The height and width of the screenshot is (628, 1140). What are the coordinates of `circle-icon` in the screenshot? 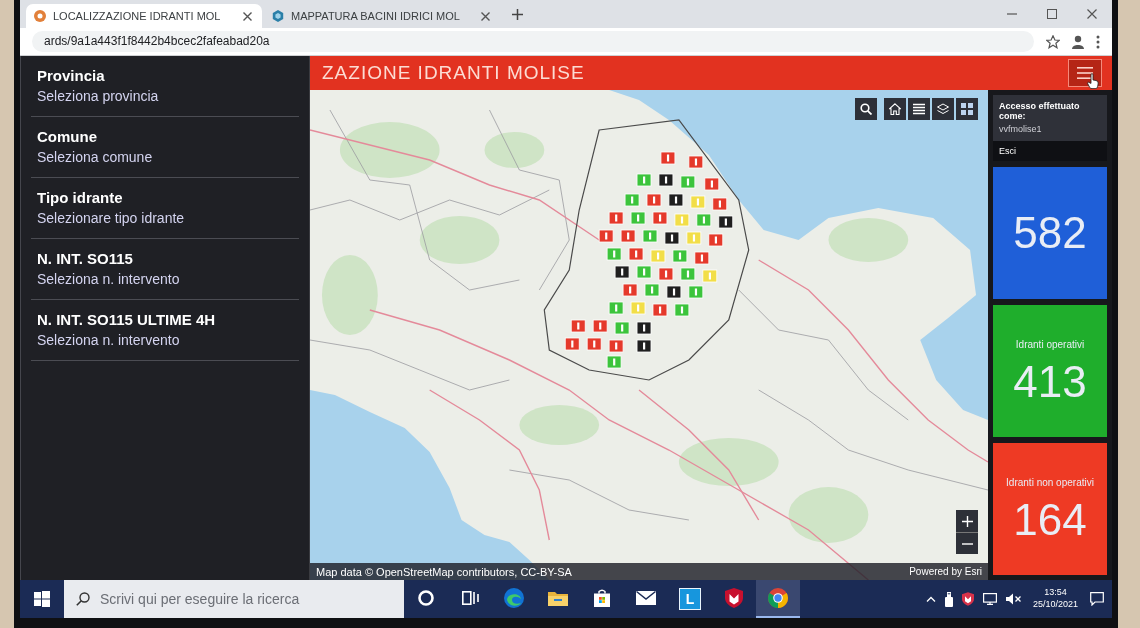 It's located at (426, 598).